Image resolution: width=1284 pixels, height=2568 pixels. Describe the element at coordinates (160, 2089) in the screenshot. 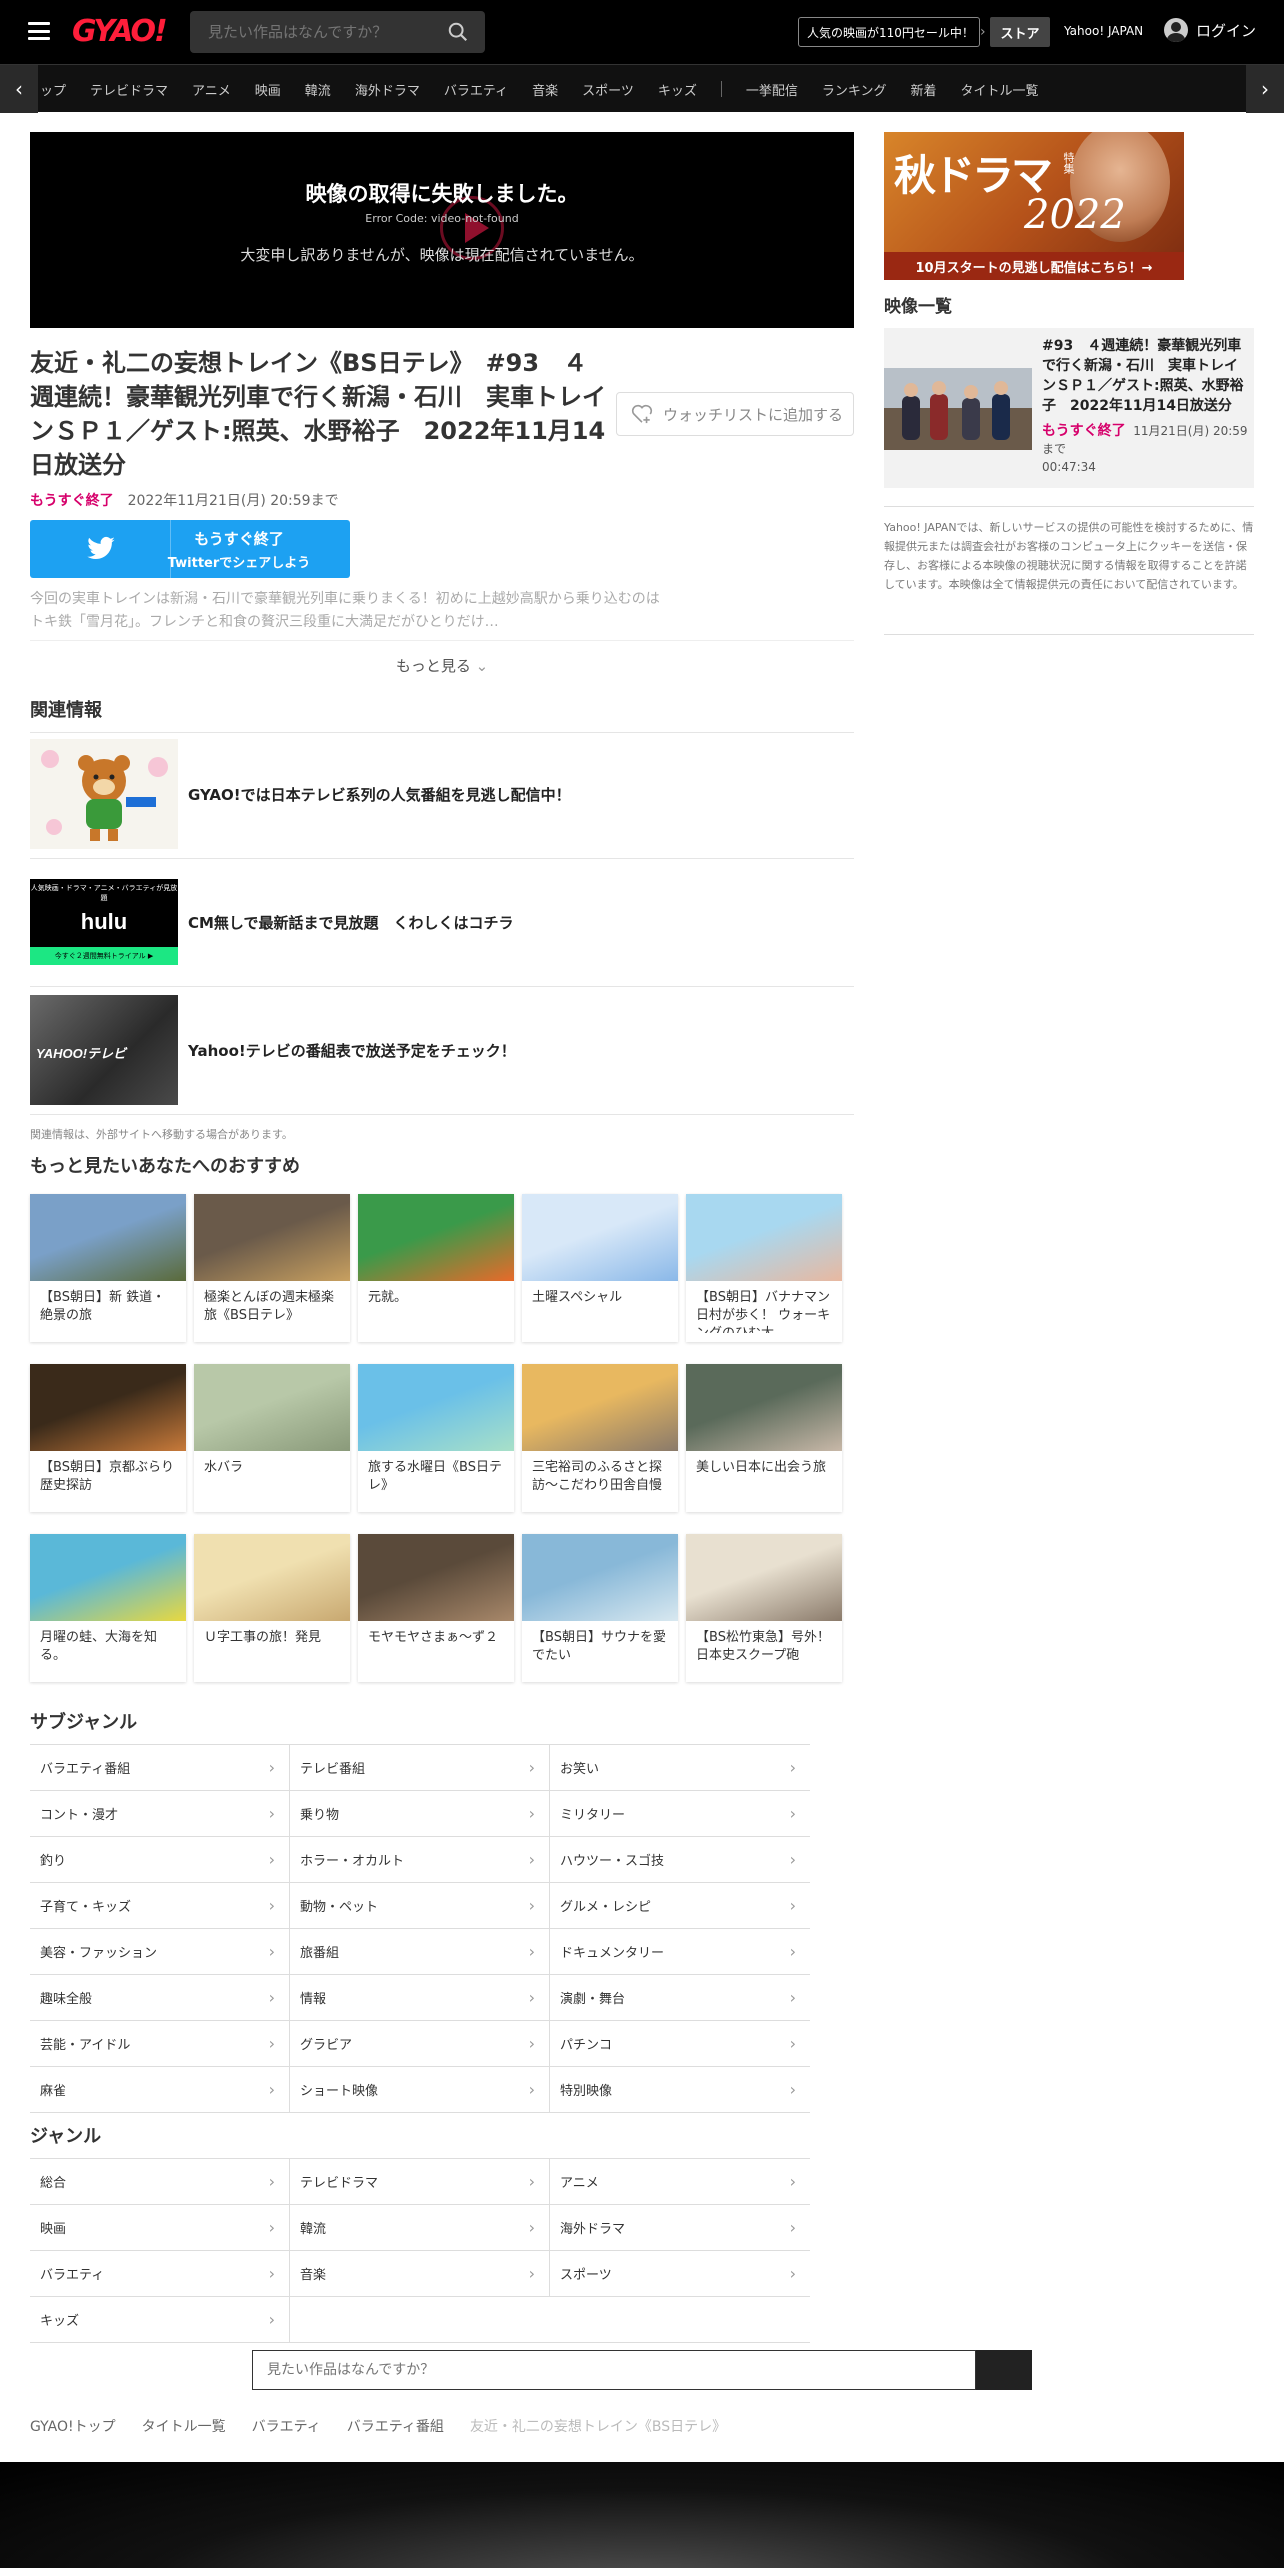

I see `genre-link: 麻雀 ›` at that location.